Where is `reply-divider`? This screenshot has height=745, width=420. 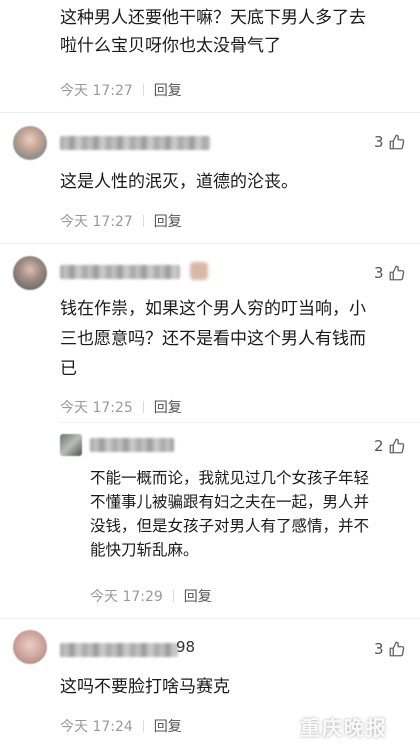
reply-divider is located at coordinates (240, 422).